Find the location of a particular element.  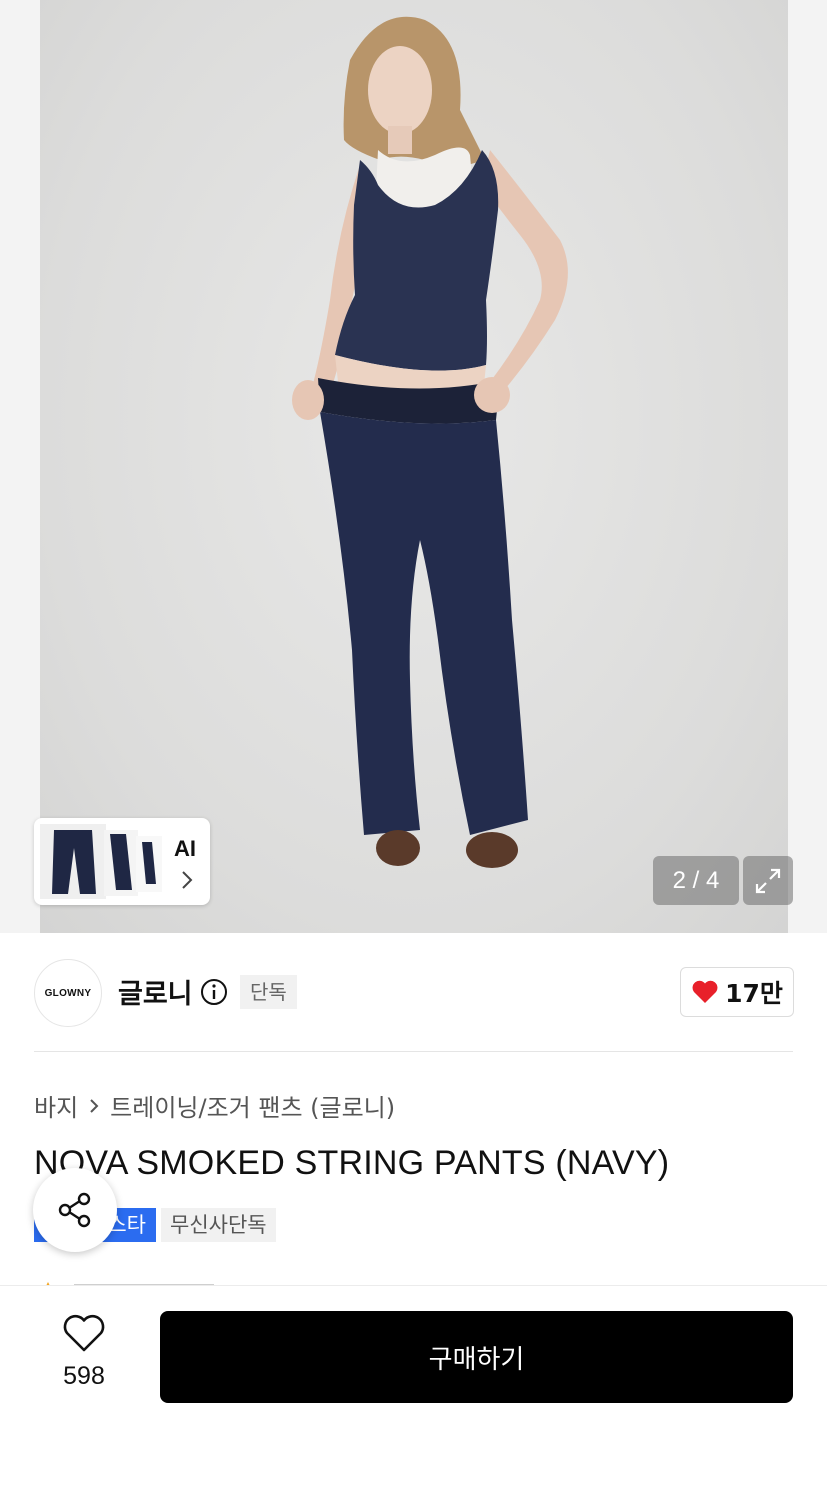

heart-filled-icon is located at coordinates (705, 991).